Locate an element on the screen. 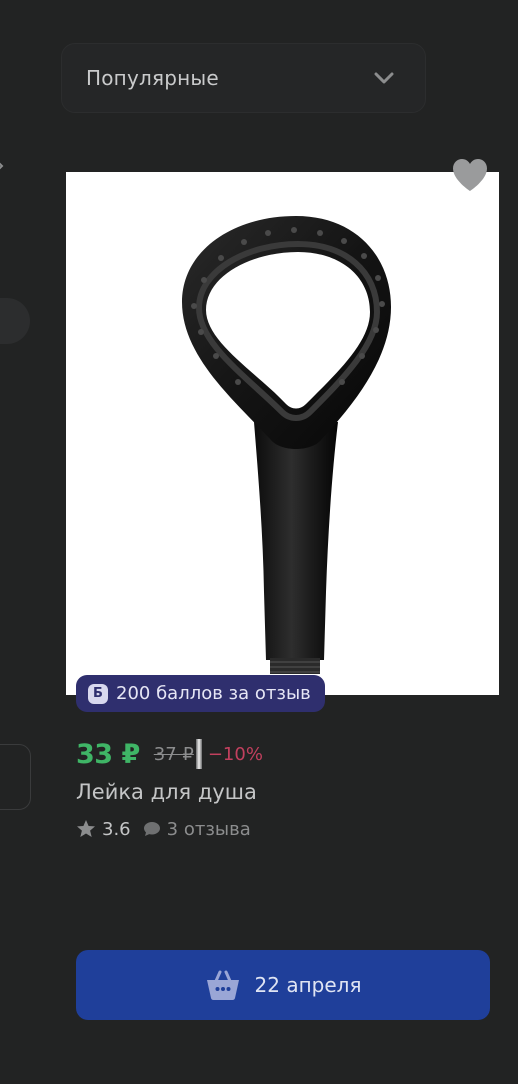 The width and height of the screenshot is (518, 1084). product-title: Лейка для душа is located at coordinates (166, 792).